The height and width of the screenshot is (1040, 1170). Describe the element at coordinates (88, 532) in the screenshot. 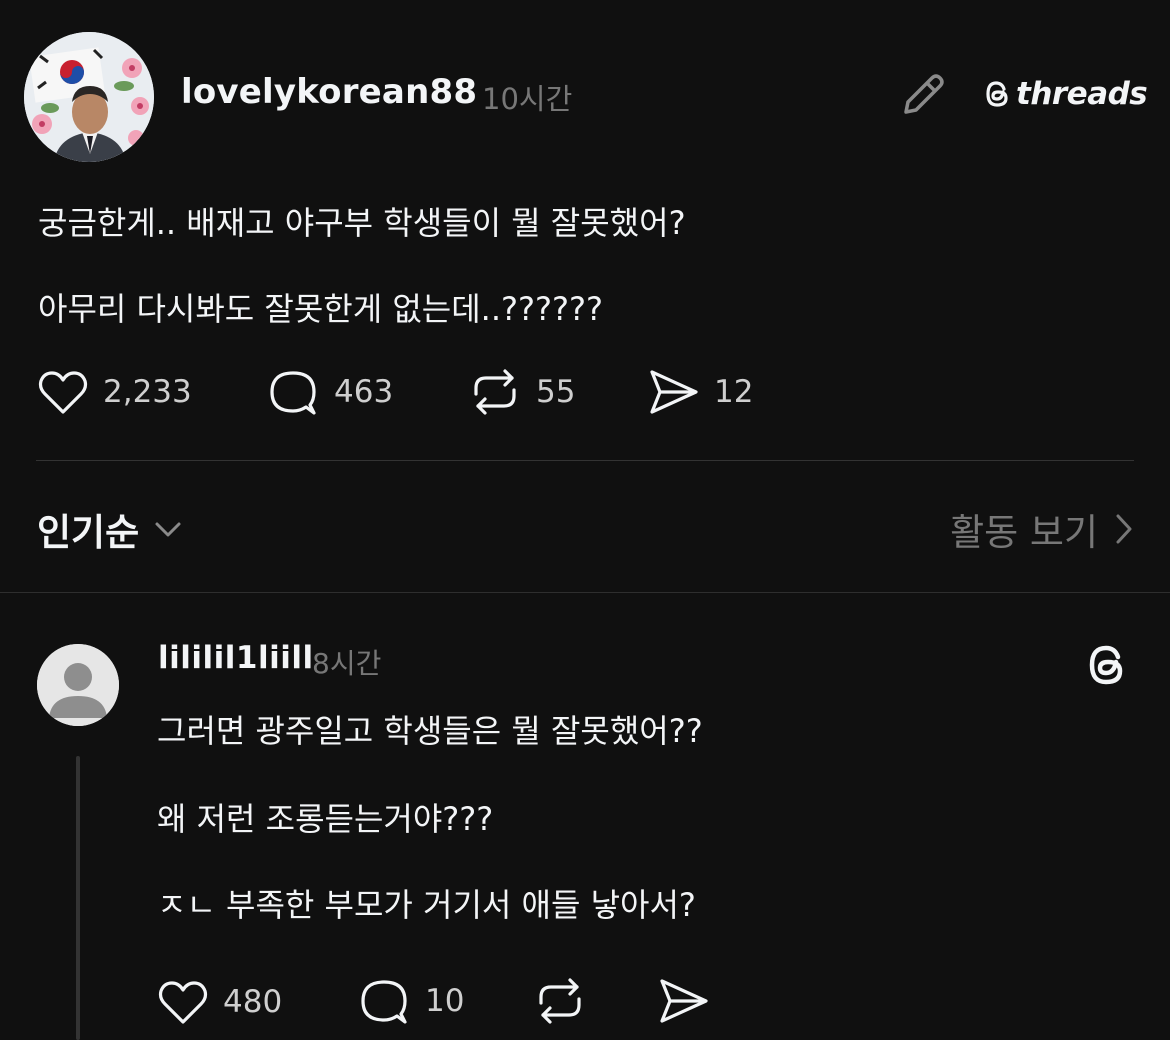

I see `sort-label: 인기순` at that location.